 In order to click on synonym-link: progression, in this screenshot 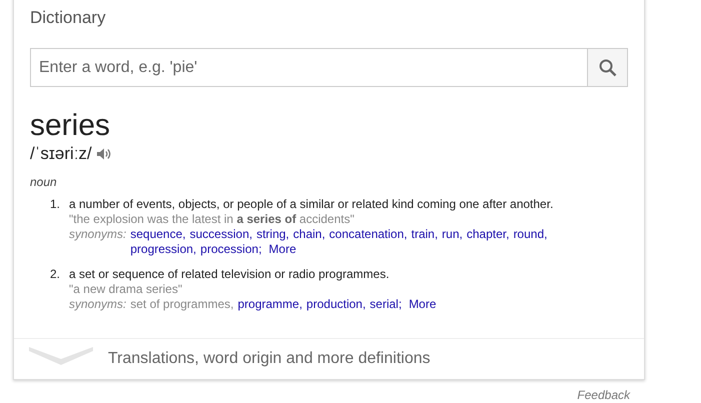, I will do `click(163, 249)`.